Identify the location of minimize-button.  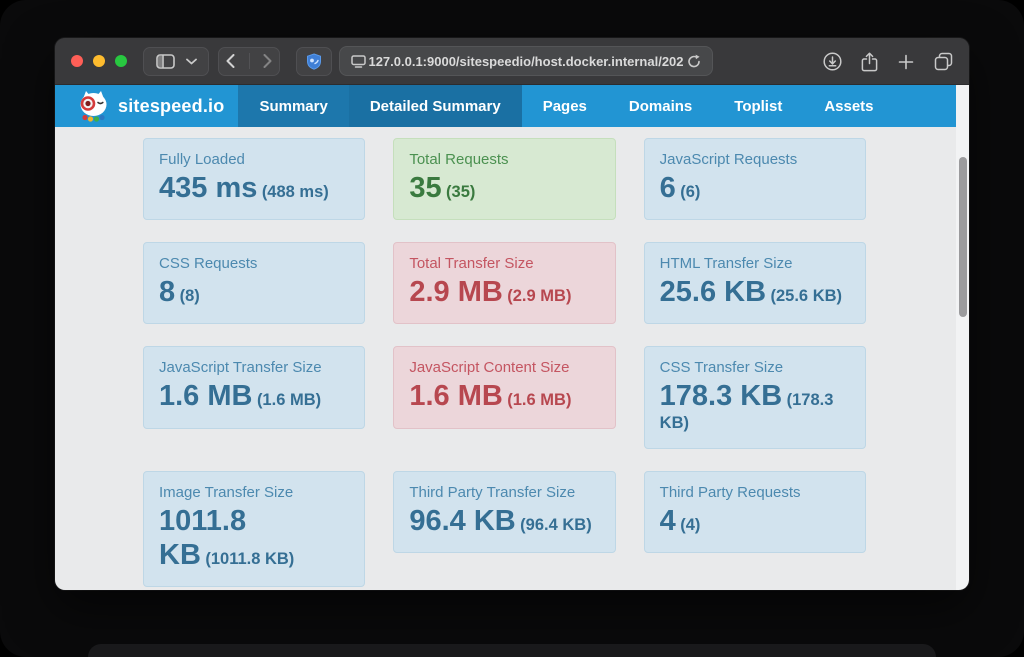
(99, 61).